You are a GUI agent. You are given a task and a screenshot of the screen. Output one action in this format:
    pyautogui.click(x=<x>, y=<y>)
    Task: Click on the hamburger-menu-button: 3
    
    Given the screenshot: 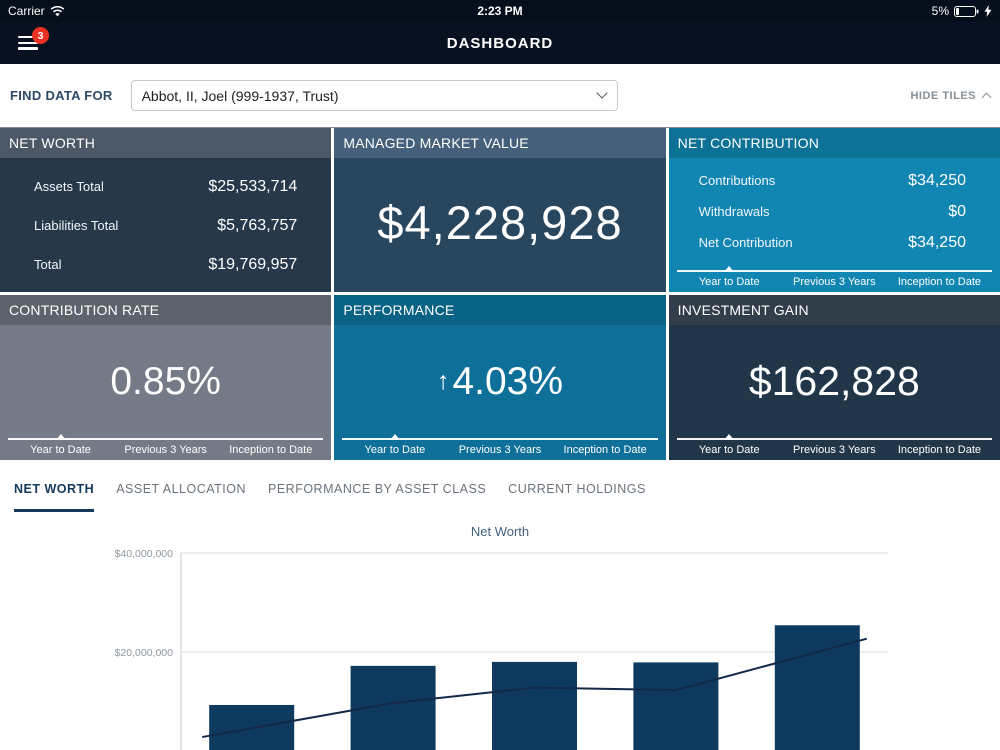 What is the action you would take?
    pyautogui.click(x=33, y=39)
    